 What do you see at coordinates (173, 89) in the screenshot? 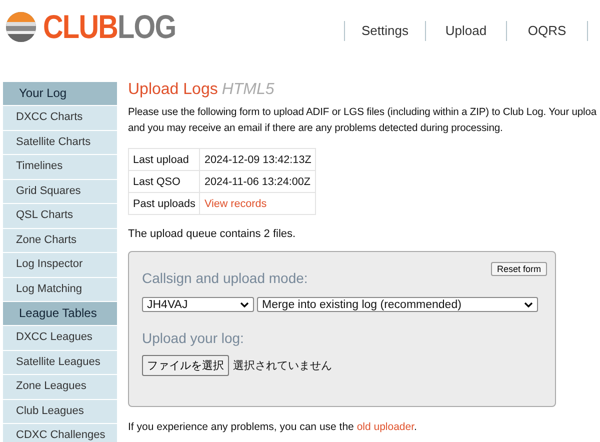
I see `page-title: Upload Logs` at bounding box center [173, 89].